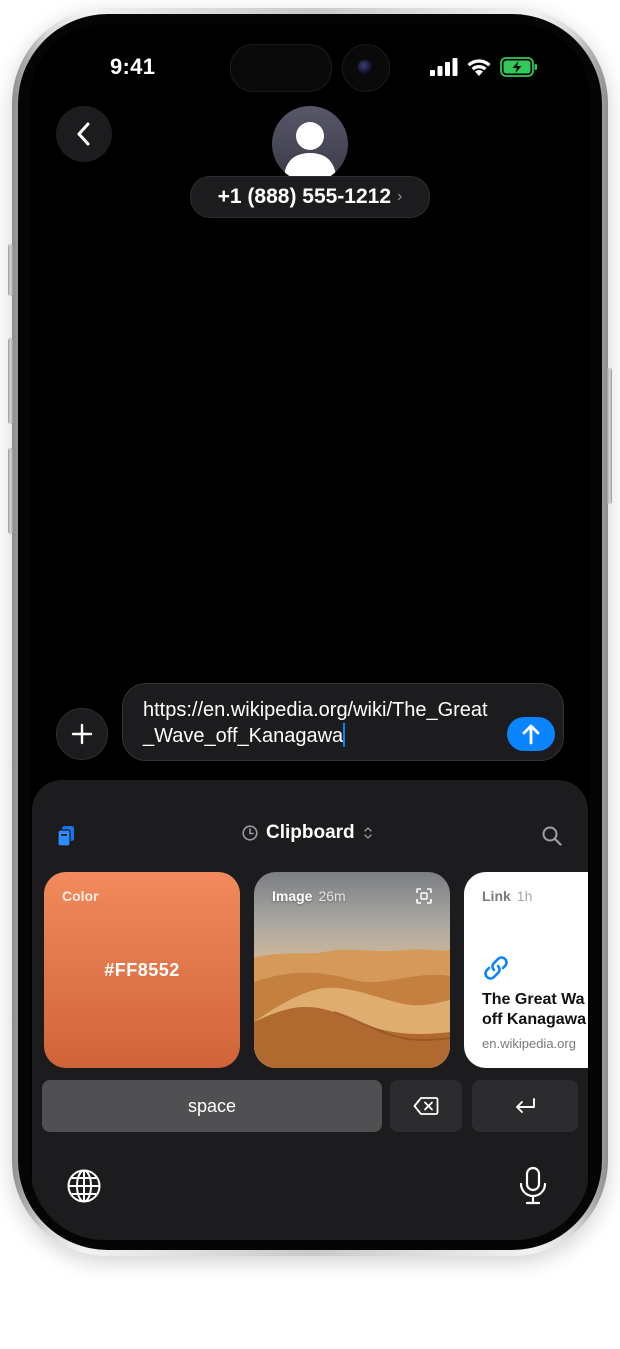 This screenshot has width=620, height=1349. I want to click on return-key, so click(525, 1106).